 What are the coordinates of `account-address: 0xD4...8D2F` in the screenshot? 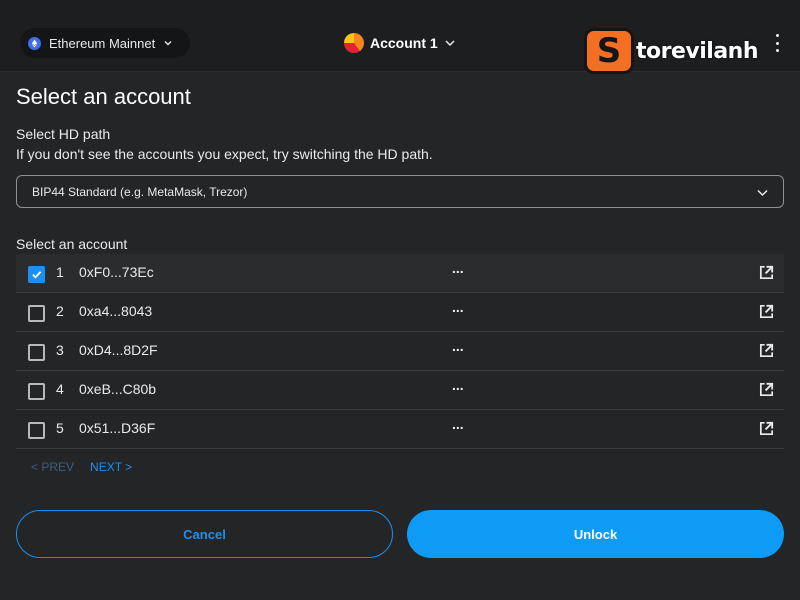 It's located at (118, 350).